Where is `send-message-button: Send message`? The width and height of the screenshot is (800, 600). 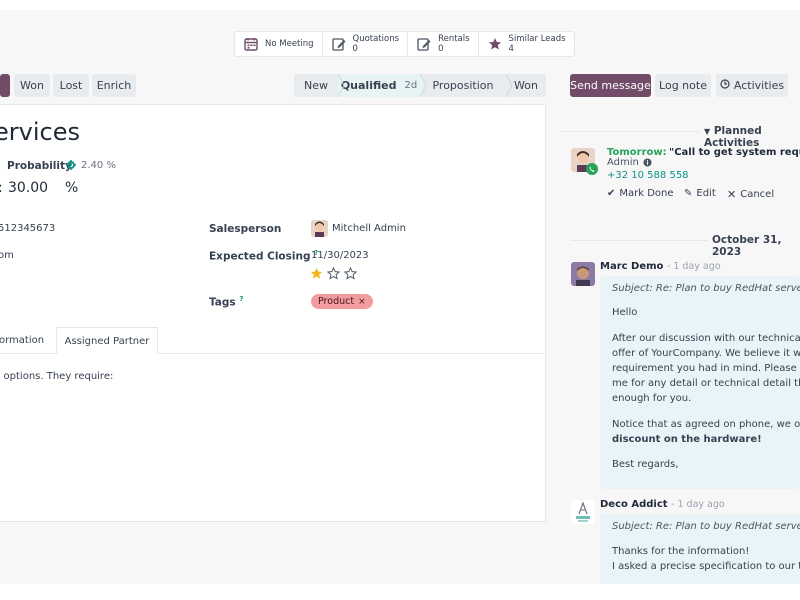
send-message-button: Send message is located at coordinates (610, 85).